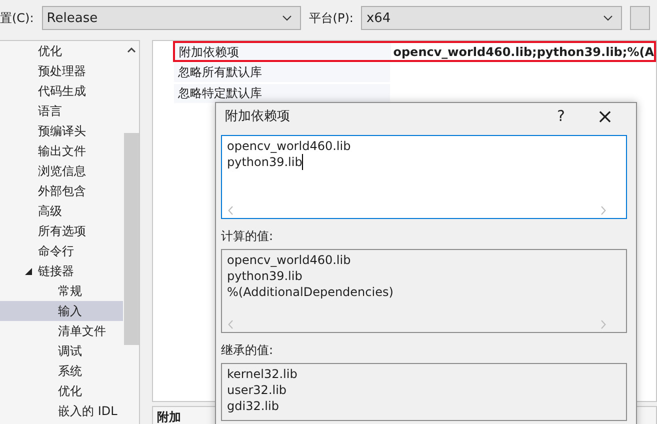 The image size is (657, 424). Describe the element at coordinates (62, 251) in the screenshot. I see `tree-item: 命令行` at that location.